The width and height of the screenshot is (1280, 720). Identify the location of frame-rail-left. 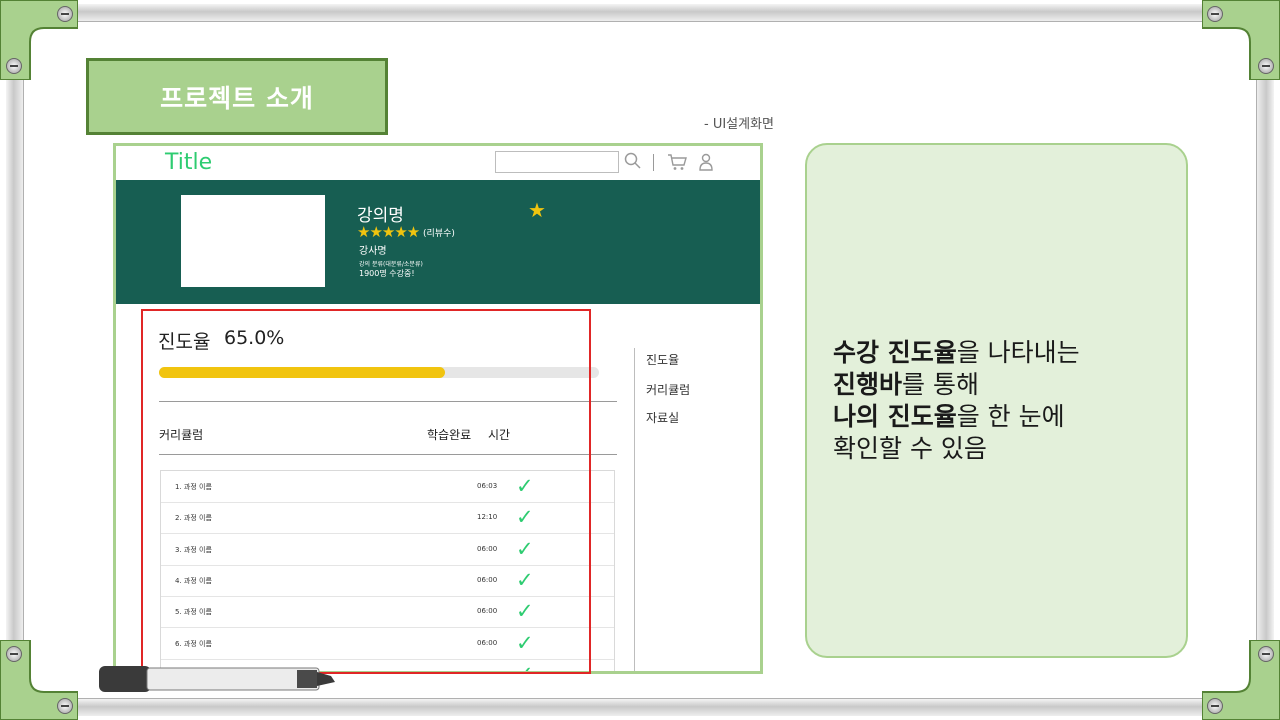
(15, 360).